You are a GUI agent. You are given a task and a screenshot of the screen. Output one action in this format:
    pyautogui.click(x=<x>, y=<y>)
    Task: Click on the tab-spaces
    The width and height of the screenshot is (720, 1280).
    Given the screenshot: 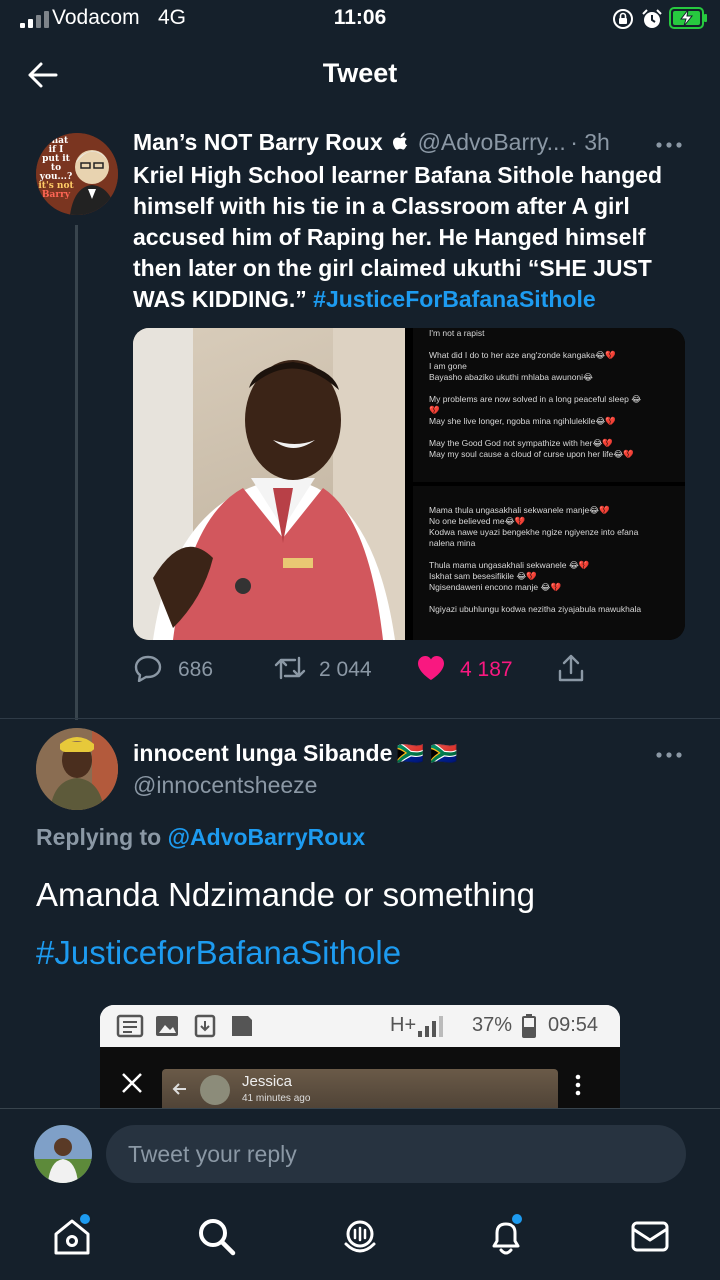 What is the action you would take?
    pyautogui.click(x=360, y=1236)
    